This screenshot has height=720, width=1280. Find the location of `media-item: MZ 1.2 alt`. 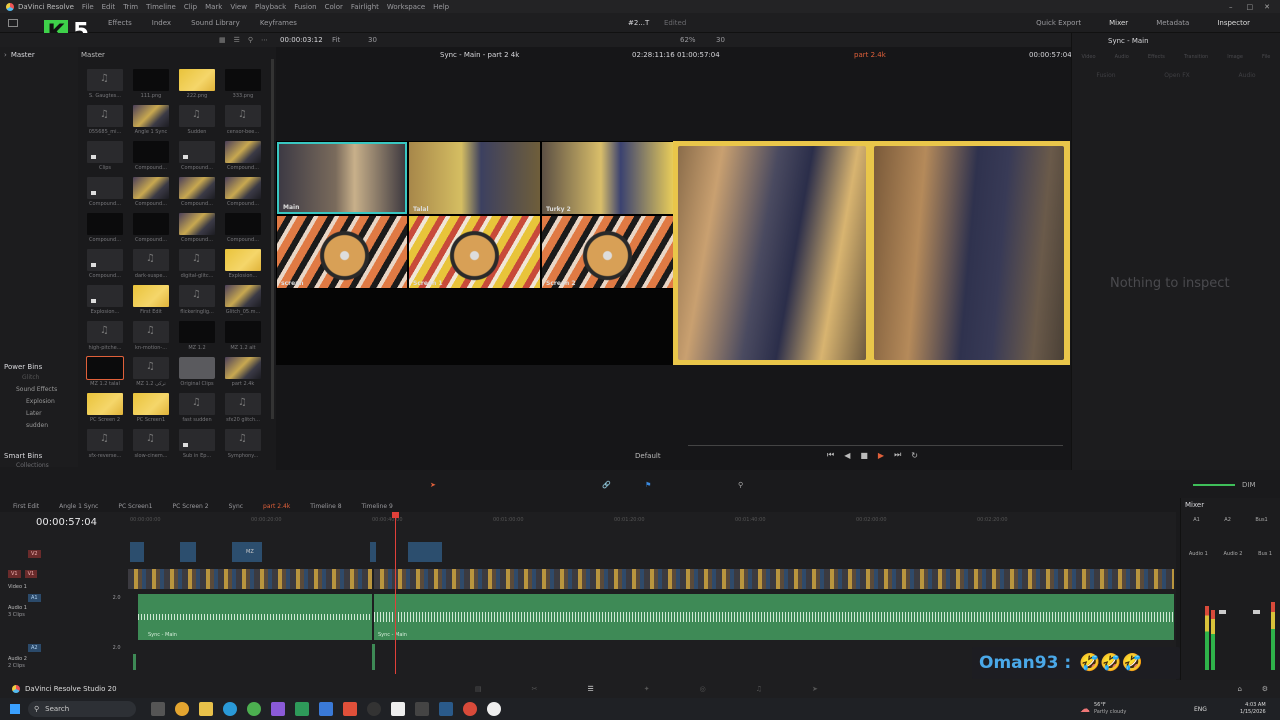

media-item: MZ 1.2 alt is located at coordinates (243, 336).